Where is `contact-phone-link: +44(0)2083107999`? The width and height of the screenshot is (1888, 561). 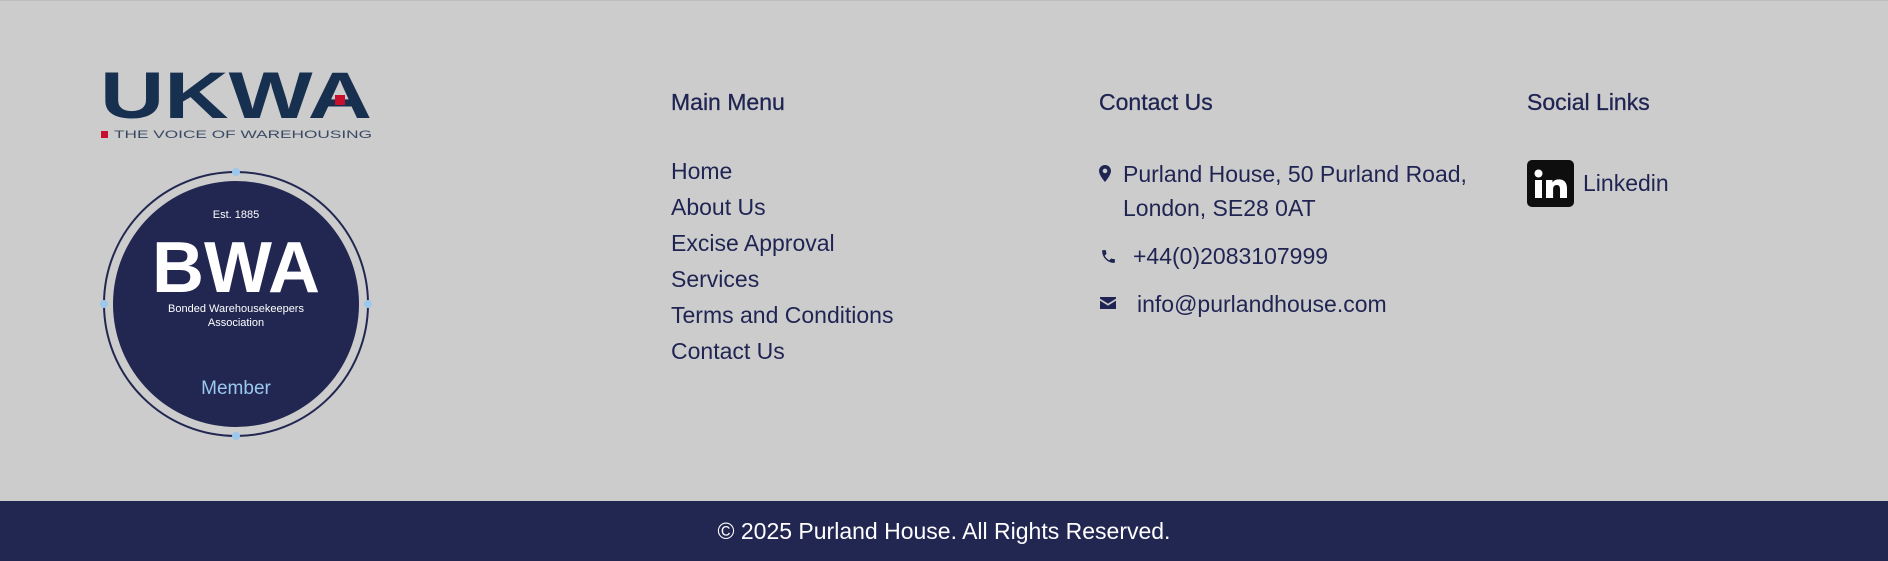 contact-phone-link: +44(0)2083107999 is located at coordinates (1230, 256).